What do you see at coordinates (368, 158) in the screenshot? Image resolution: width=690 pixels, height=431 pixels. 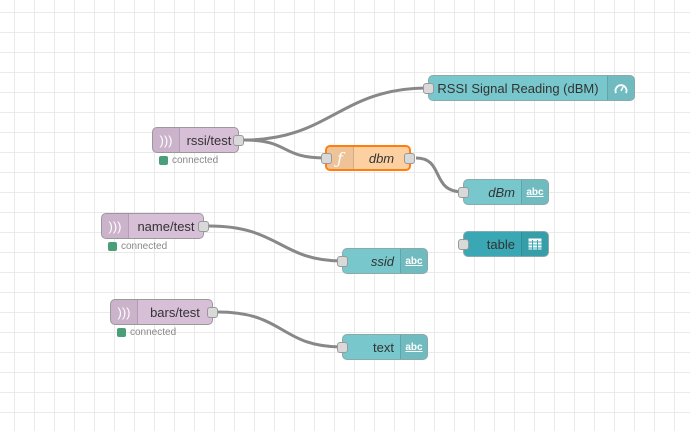 I see `function-node-dbm: ƒ dbm` at bounding box center [368, 158].